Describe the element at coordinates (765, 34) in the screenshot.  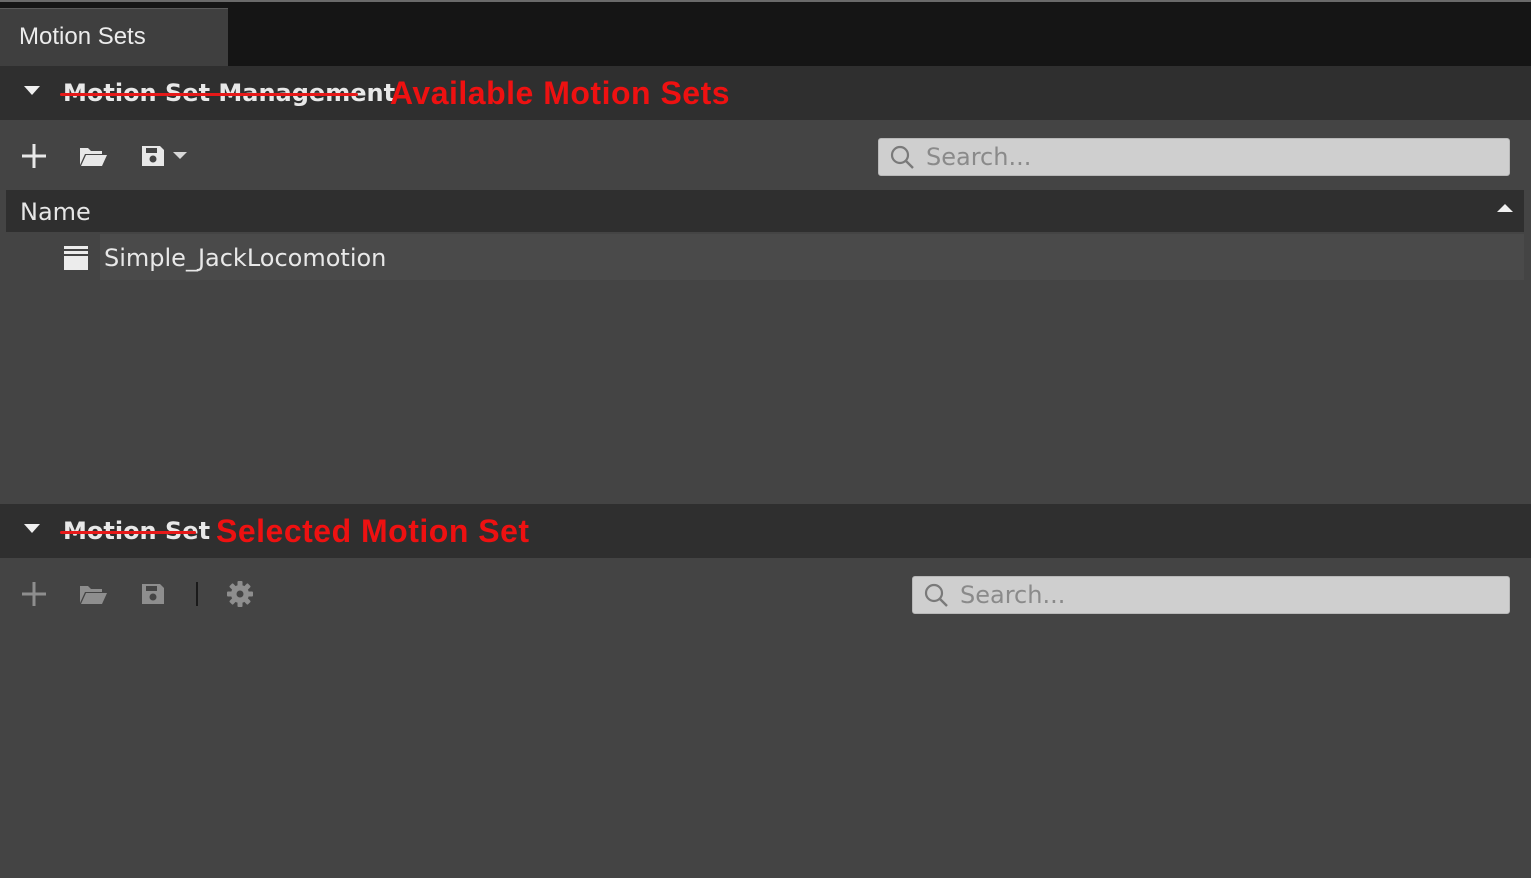
I see `tab-bar: Motion Sets` at that location.